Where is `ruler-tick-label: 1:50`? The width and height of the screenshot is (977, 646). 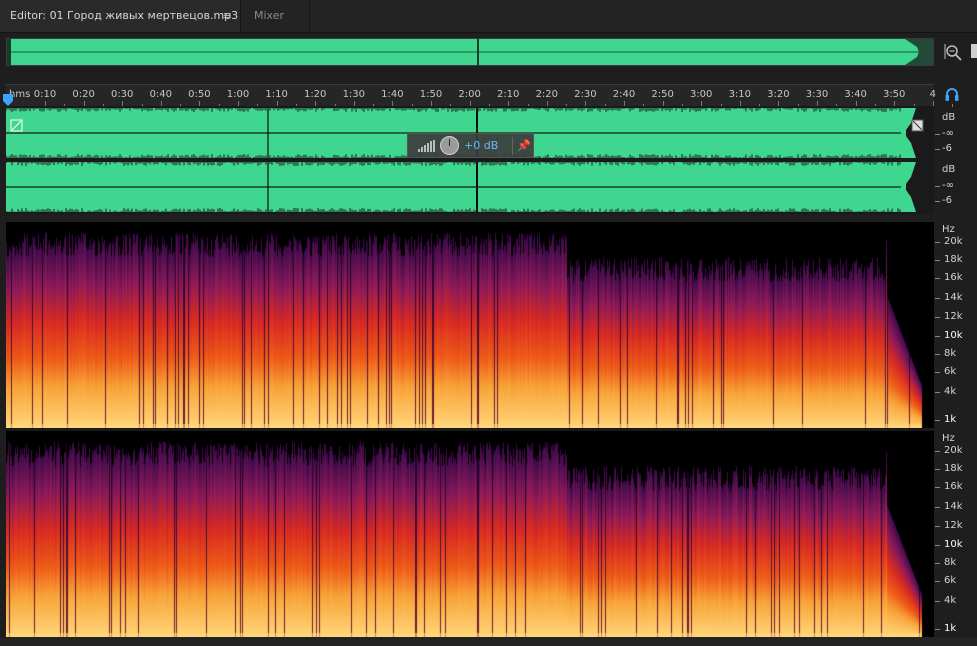
ruler-tick-label: 1:50 is located at coordinates (431, 94).